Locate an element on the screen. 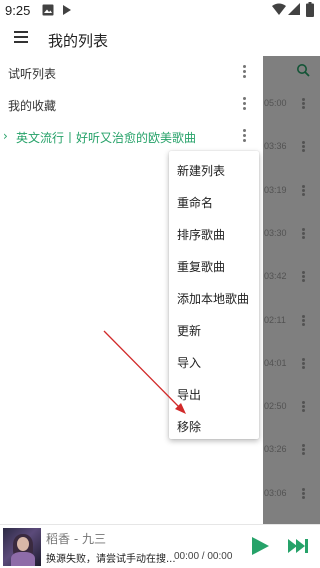  menu-item-label: 导出 is located at coordinates (189, 395).